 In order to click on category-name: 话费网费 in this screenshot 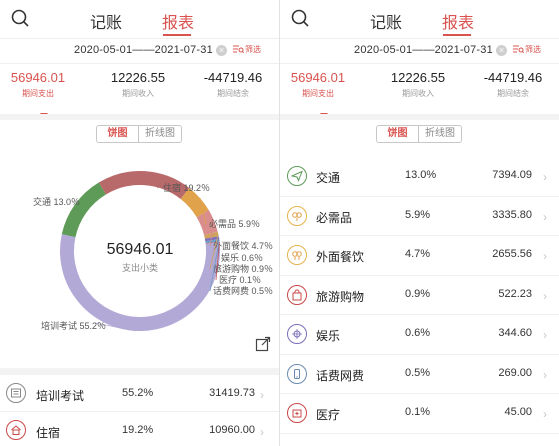, I will do `click(340, 375)`.